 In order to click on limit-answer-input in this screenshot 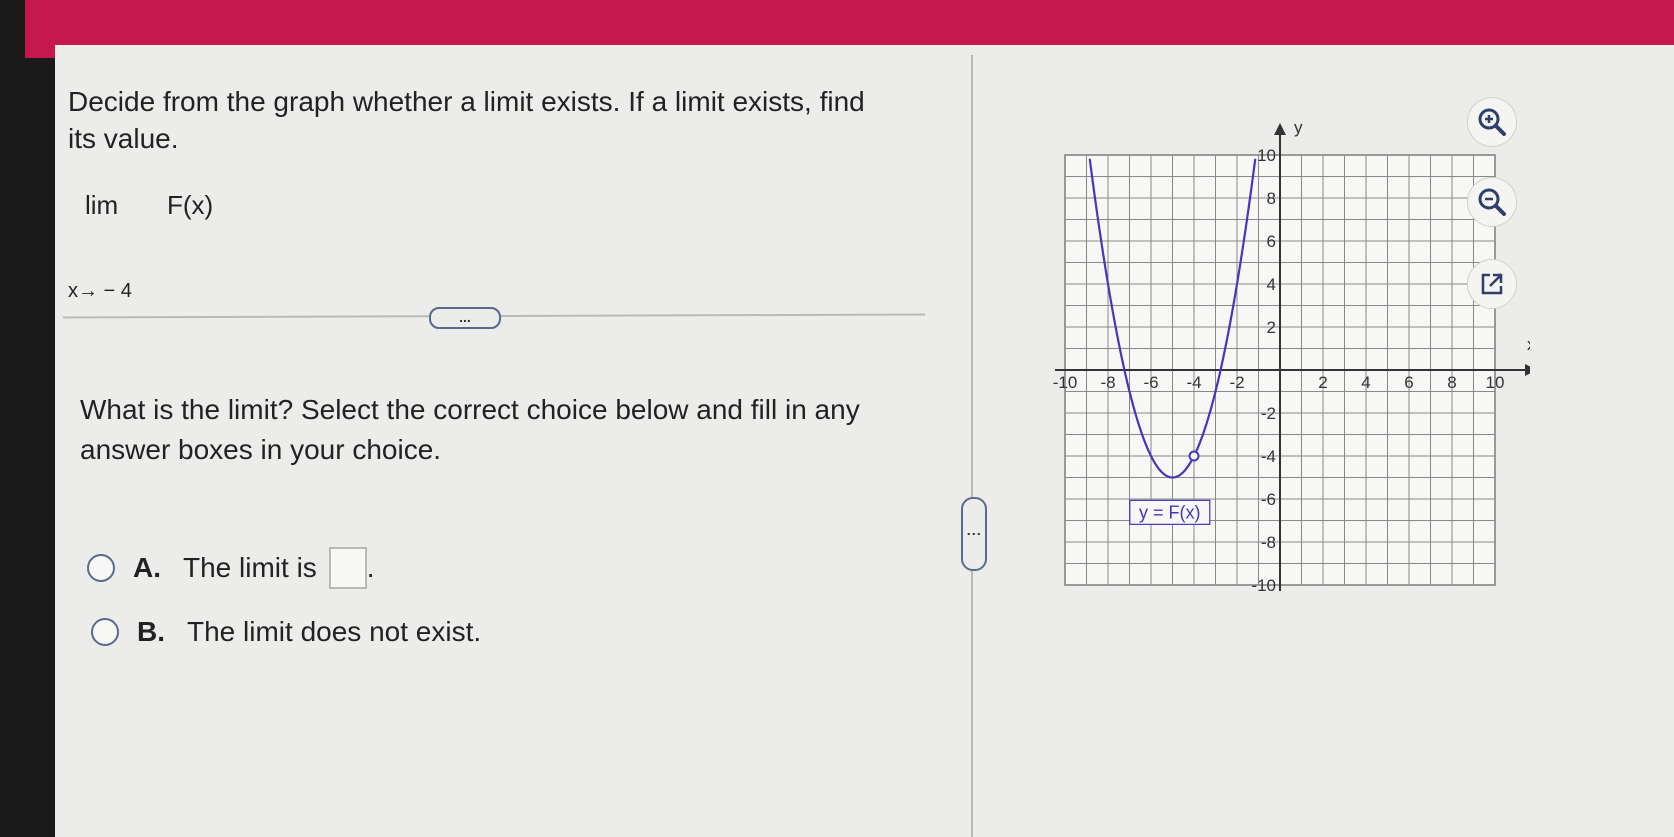, I will do `click(347, 568)`.